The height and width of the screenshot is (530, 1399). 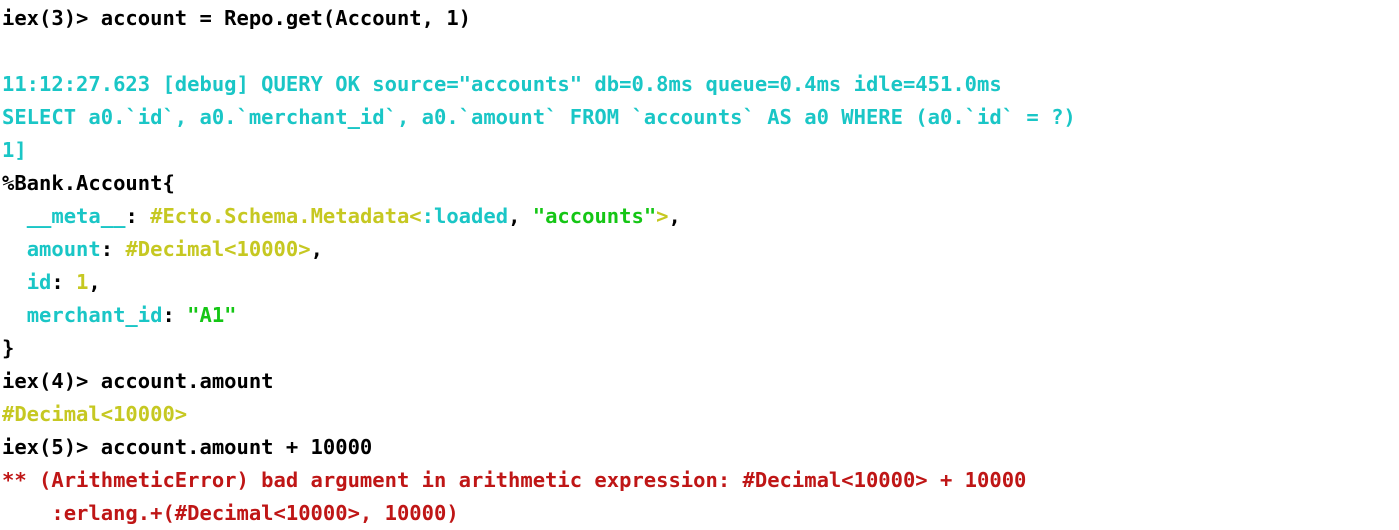 I want to click on decimal-result-line: #Decimal<10000>, so click(x=700, y=414).